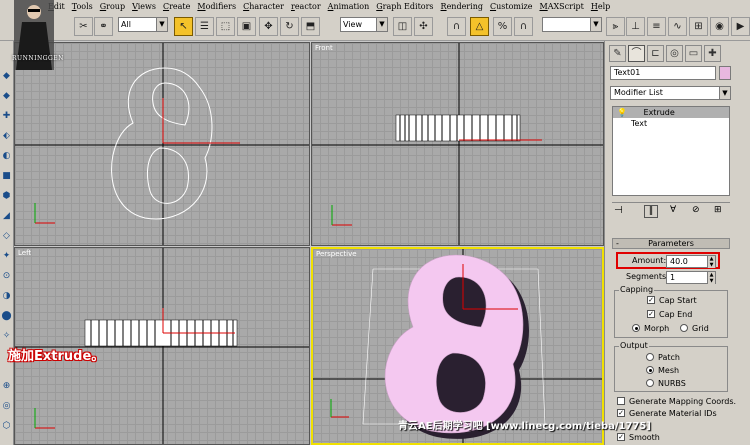 This screenshot has height=445, width=750. I want to click on show-end-result-icon: ‖, so click(651, 211).